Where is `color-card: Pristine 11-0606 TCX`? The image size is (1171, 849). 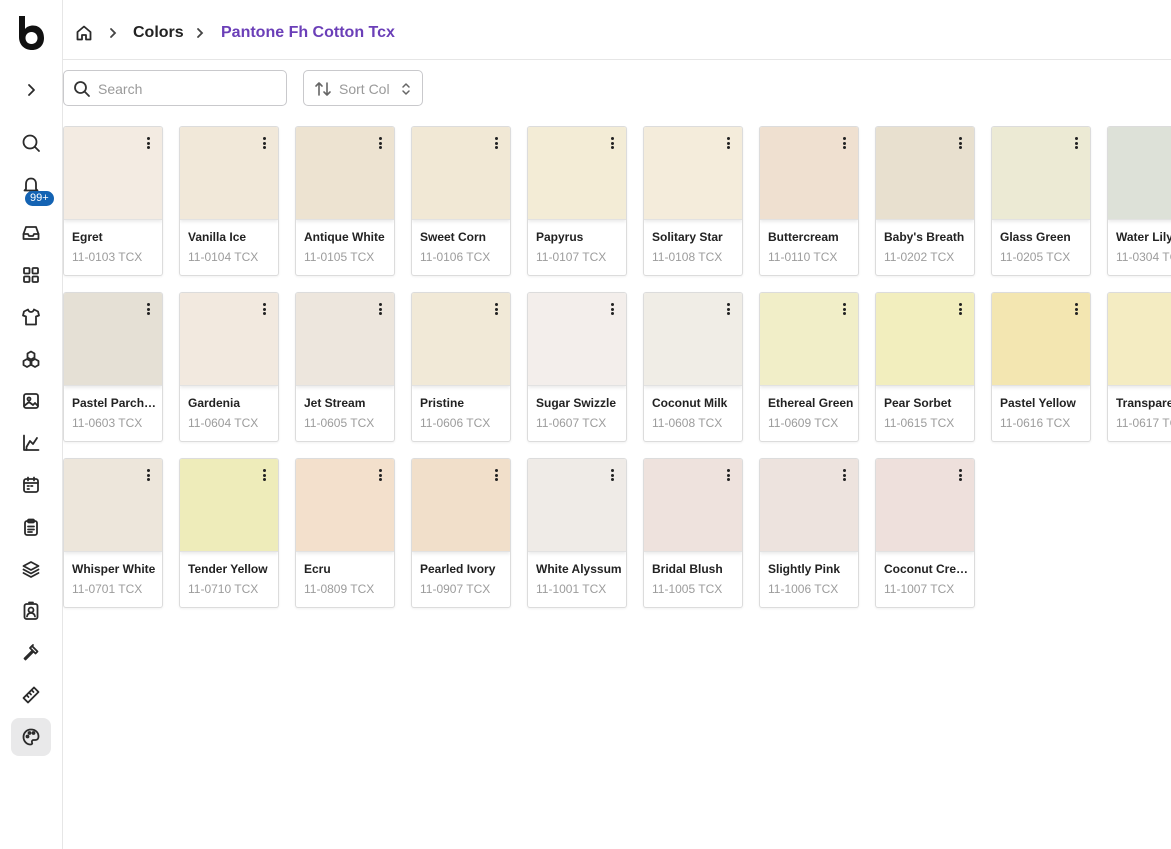
color-card: Pristine 11-0606 TCX is located at coordinates (461, 367).